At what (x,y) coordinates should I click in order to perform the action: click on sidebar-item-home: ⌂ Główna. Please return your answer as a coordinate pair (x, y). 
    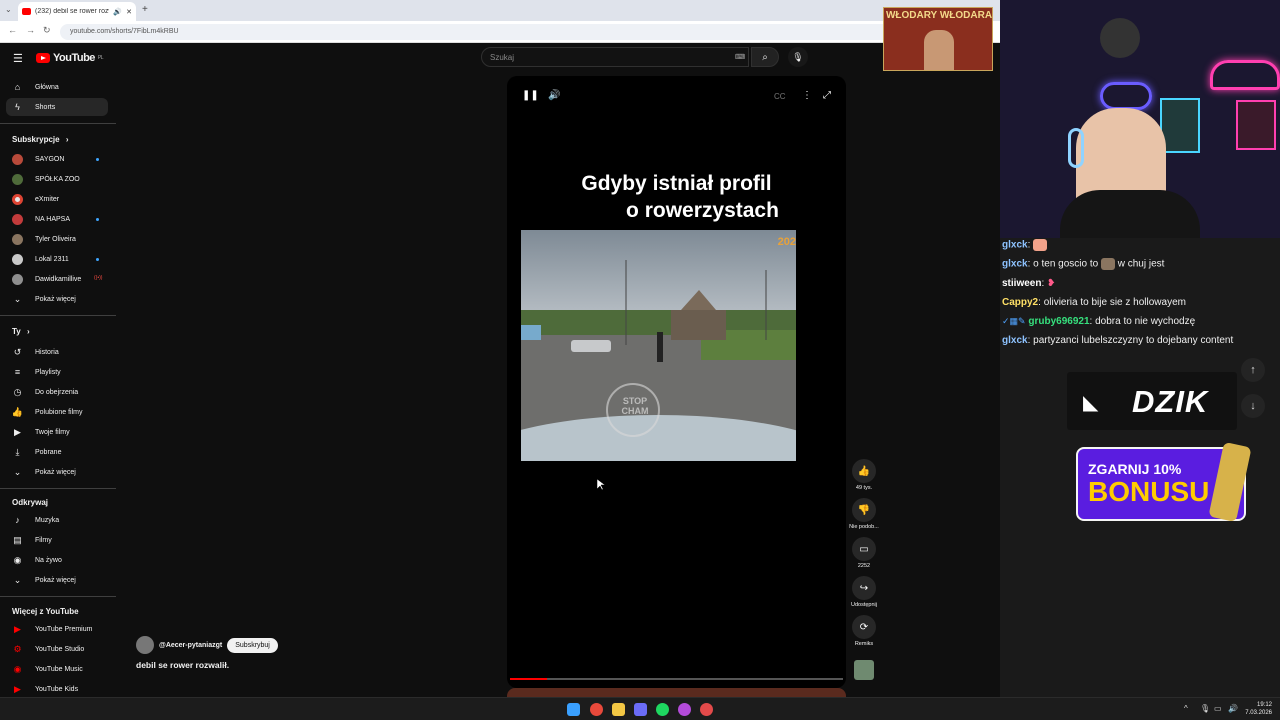
    Looking at the image, I should click on (57, 87).